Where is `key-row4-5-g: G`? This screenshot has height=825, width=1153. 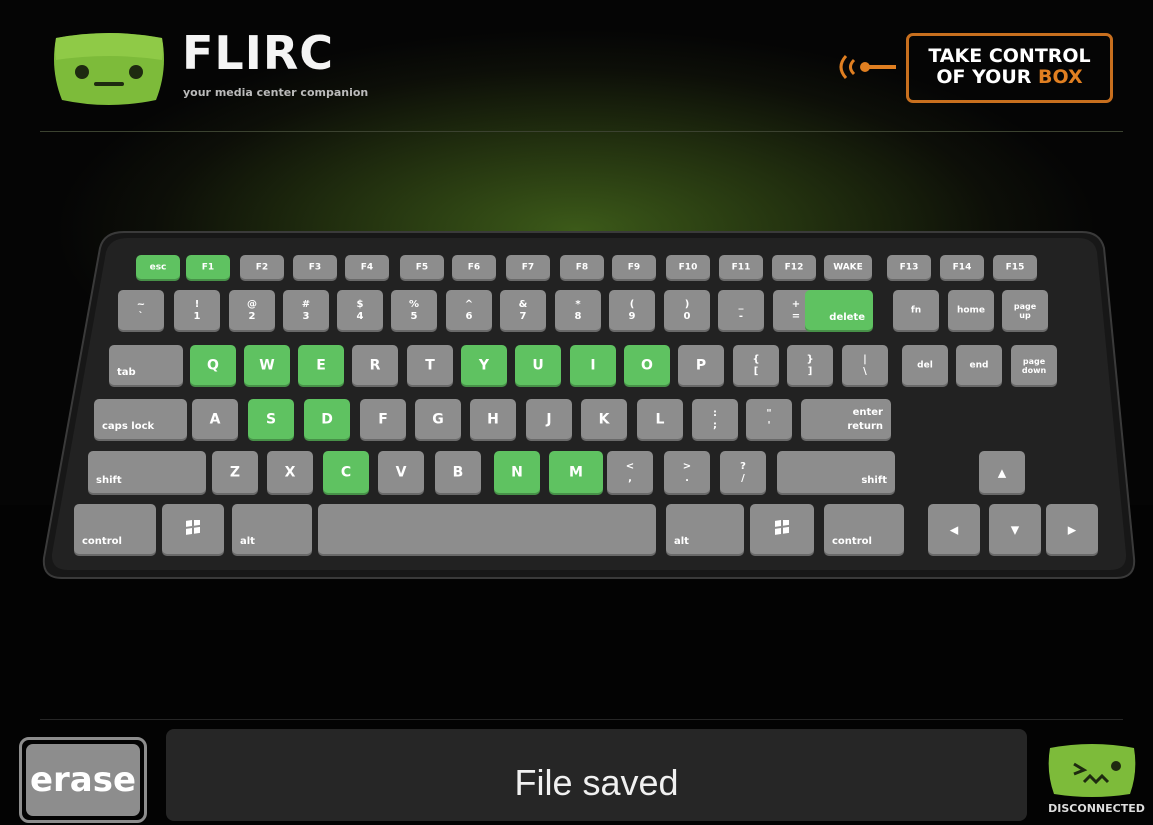
key-row4-5-g: G is located at coordinates (438, 420).